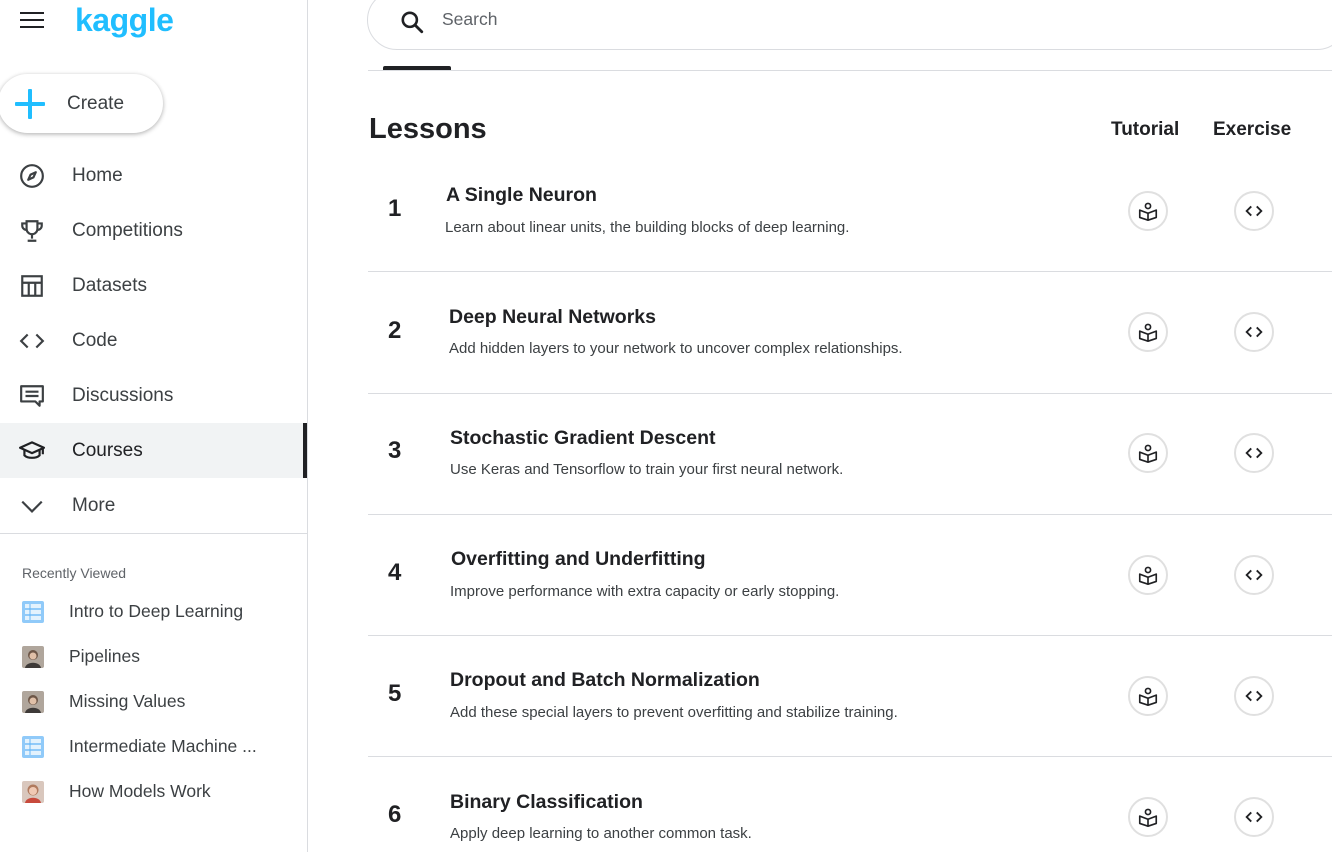 Image resolution: width=1332 pixels, height=852 pixels. What do you see at coordinates (395, 814) in the screenshot?
I see `lesson-number: 6` at bounding box center [395, 814].